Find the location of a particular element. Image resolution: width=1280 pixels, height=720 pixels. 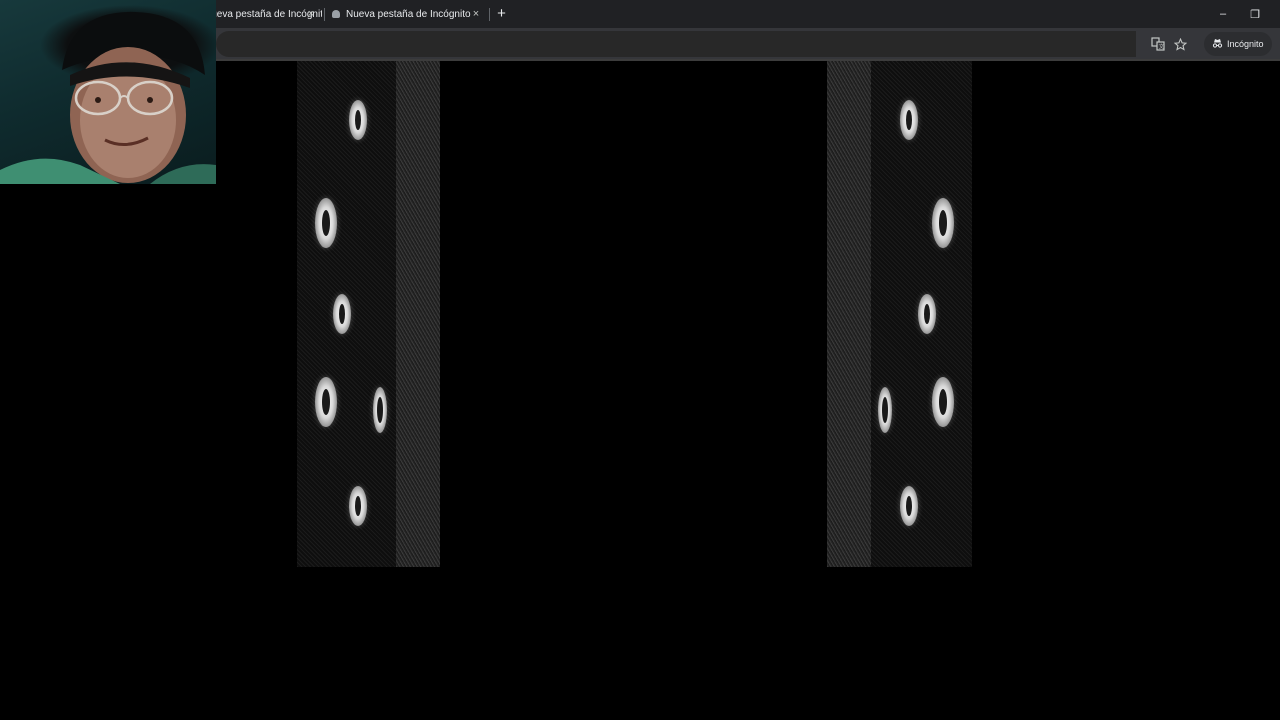

tab-incognito-2: Nueva pestaña de Incógnito × is located at coordinates (409, 14).